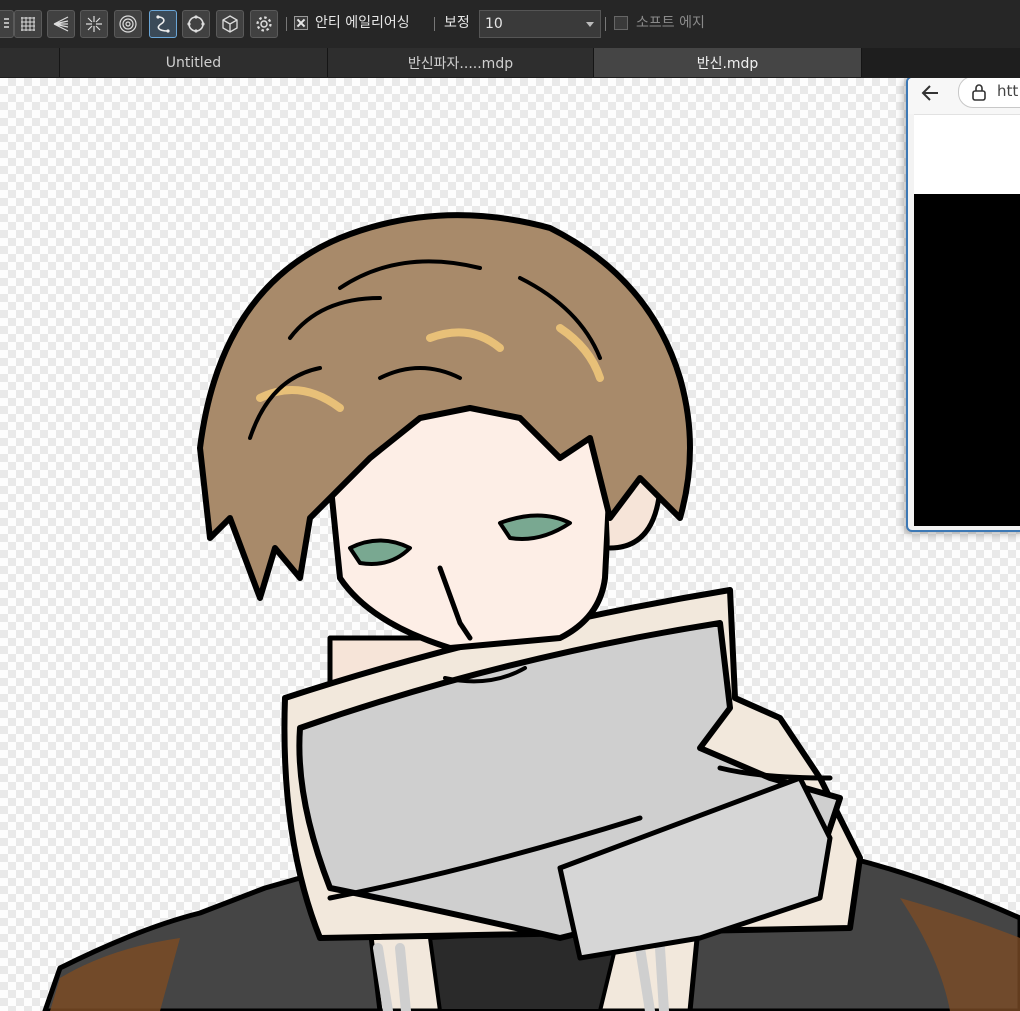  Describe the element at coordinates (457, 23) in the screenshot. I see `correction-label: 보정` at that location.